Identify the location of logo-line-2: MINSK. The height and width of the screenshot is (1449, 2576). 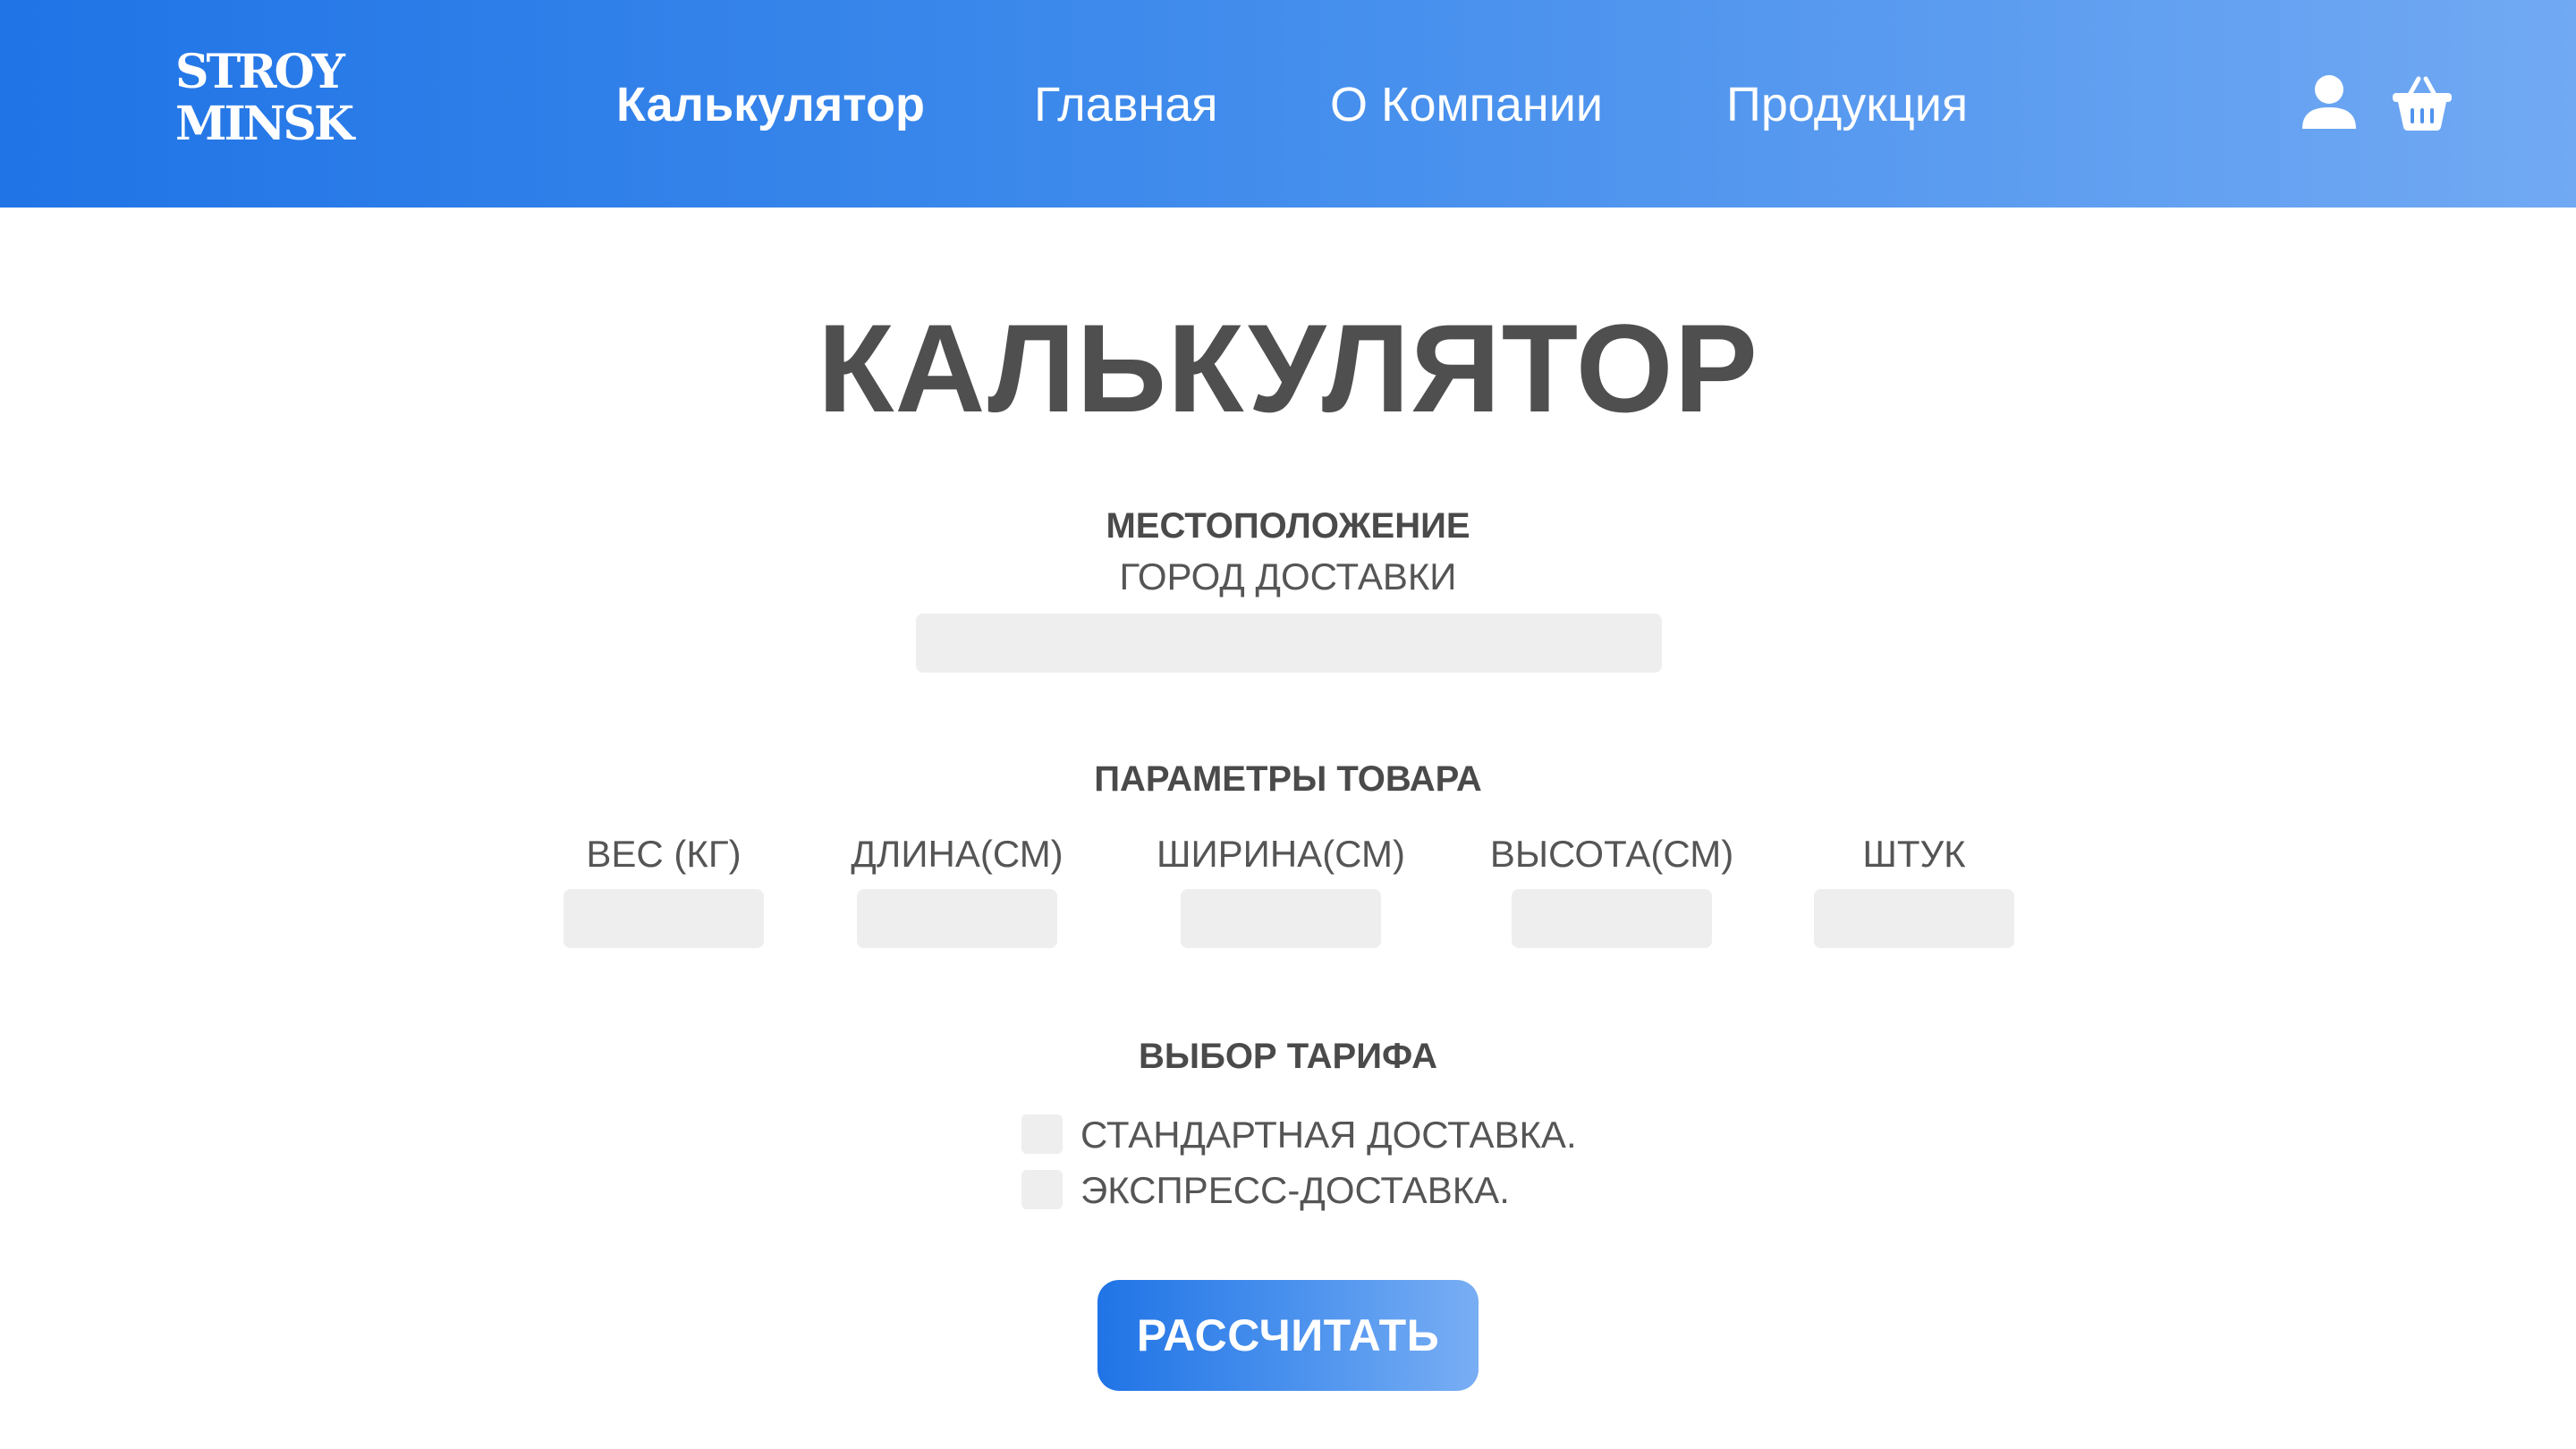
(264, 124).